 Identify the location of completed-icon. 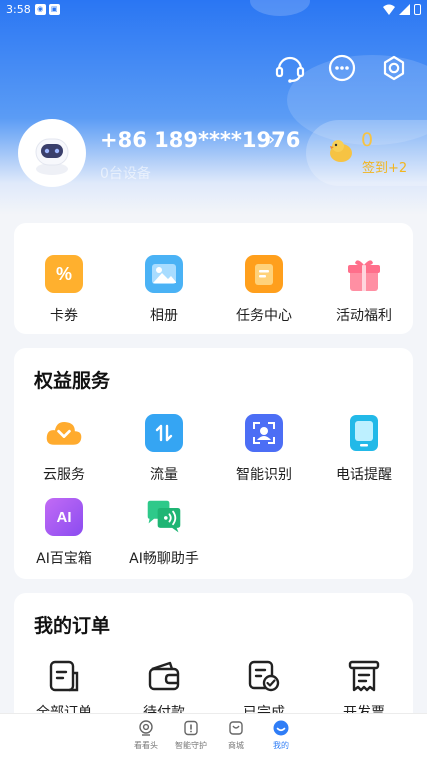
(264, 676).